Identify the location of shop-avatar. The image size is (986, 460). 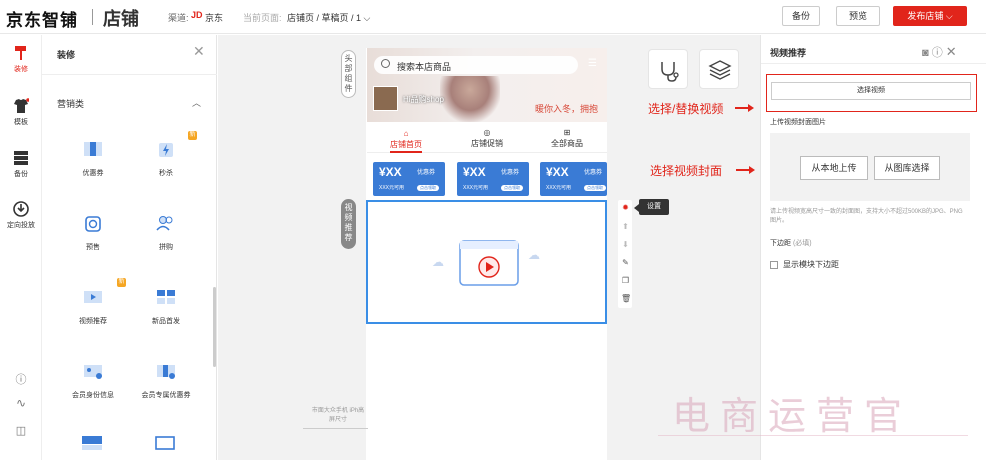
(385, 98).